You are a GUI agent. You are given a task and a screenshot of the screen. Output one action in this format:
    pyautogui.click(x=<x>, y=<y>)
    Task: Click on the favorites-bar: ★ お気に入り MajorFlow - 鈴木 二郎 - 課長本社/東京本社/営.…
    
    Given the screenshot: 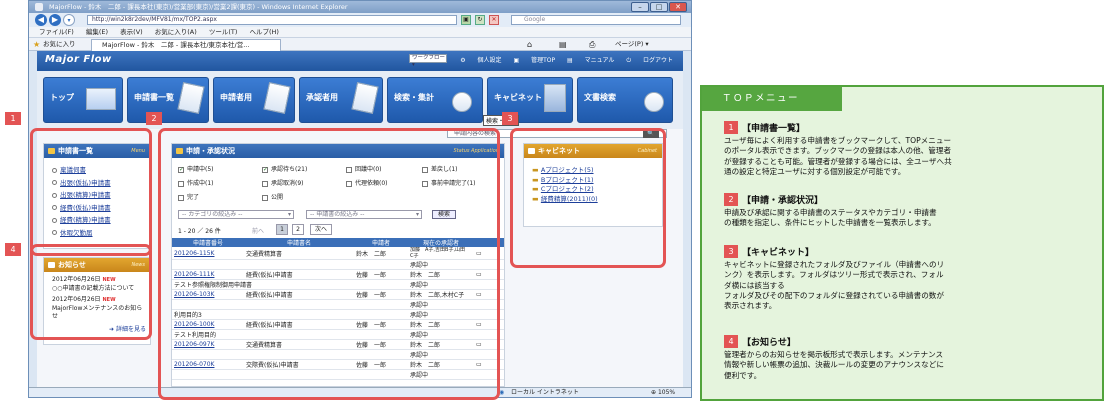 What is the action you would take?
    pyautogui.click(x=360, y=44)
    